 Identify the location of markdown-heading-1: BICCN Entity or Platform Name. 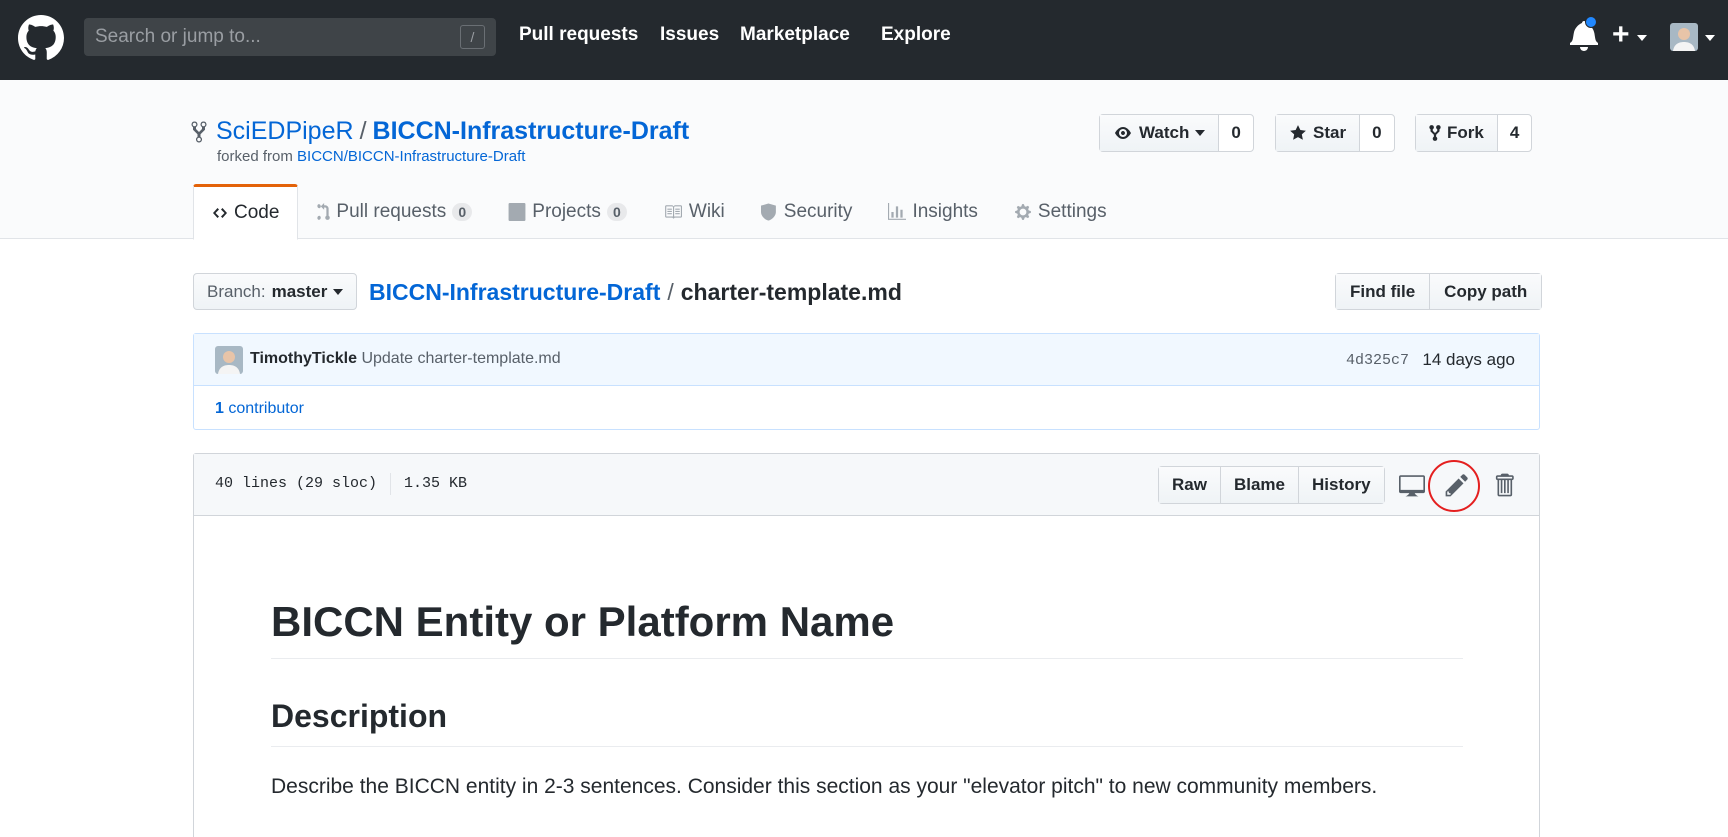
(867, 627).